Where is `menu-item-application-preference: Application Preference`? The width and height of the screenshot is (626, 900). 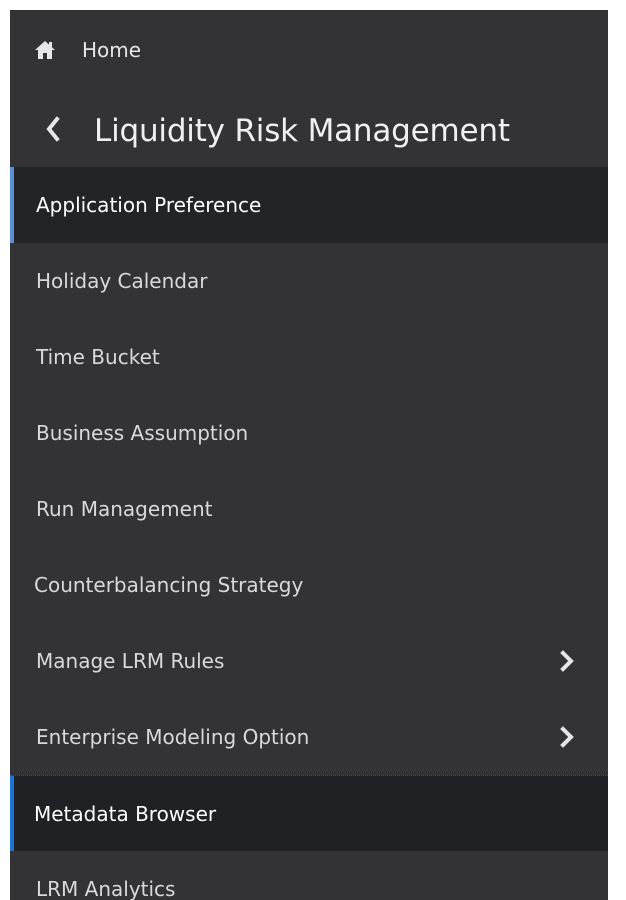 menu-item-application-preference: Application Preference is located at coordinates (309, 205).